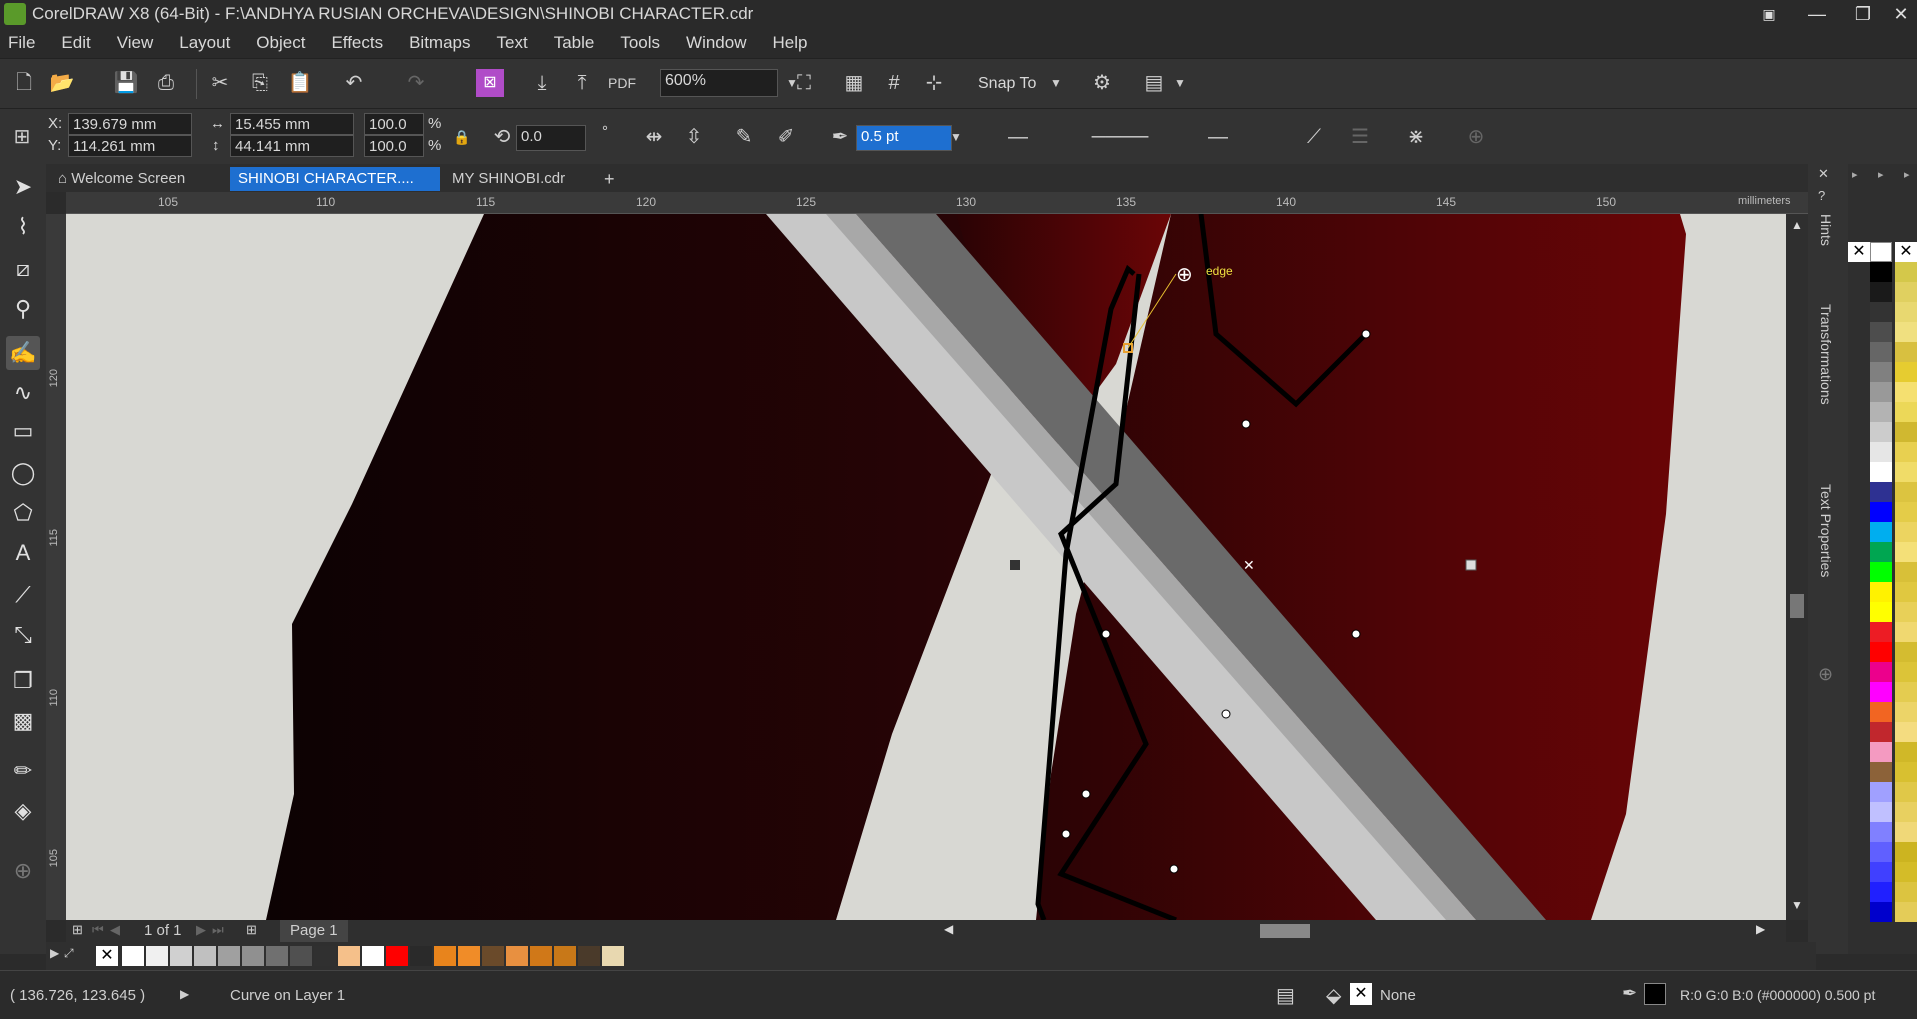 The height and width of the screenshot is (1019, 1917). What do you see at coordinates (204, 43) in the screenshot?
I see `menu-layout: Layout` at bounding box center [204, 43].